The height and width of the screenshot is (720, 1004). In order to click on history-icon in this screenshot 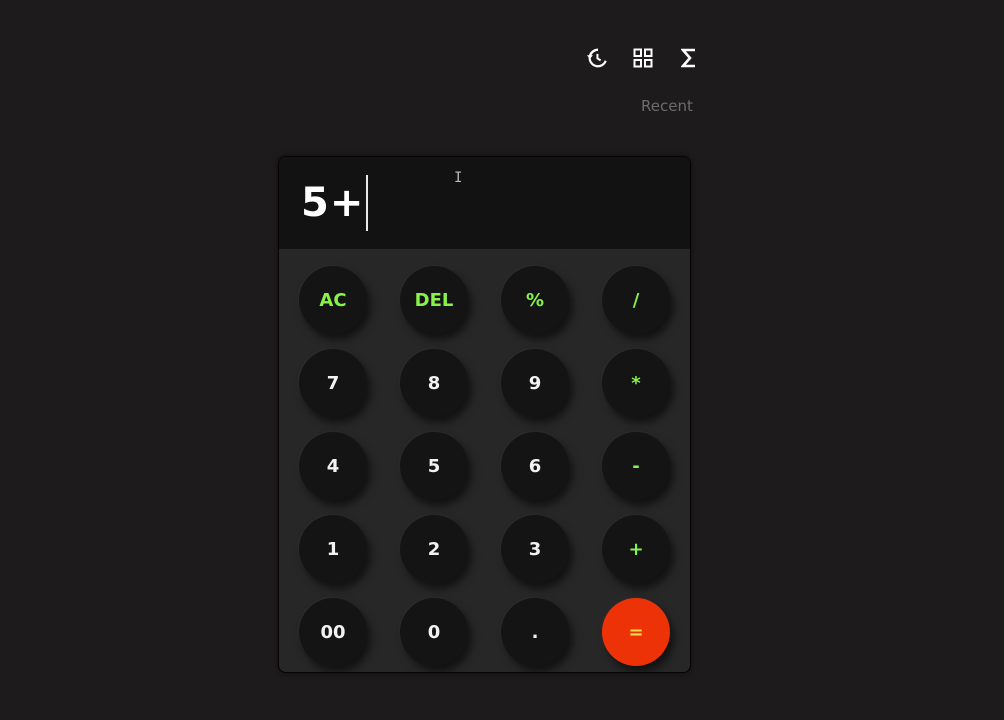, I will do `click(596, 58)`.